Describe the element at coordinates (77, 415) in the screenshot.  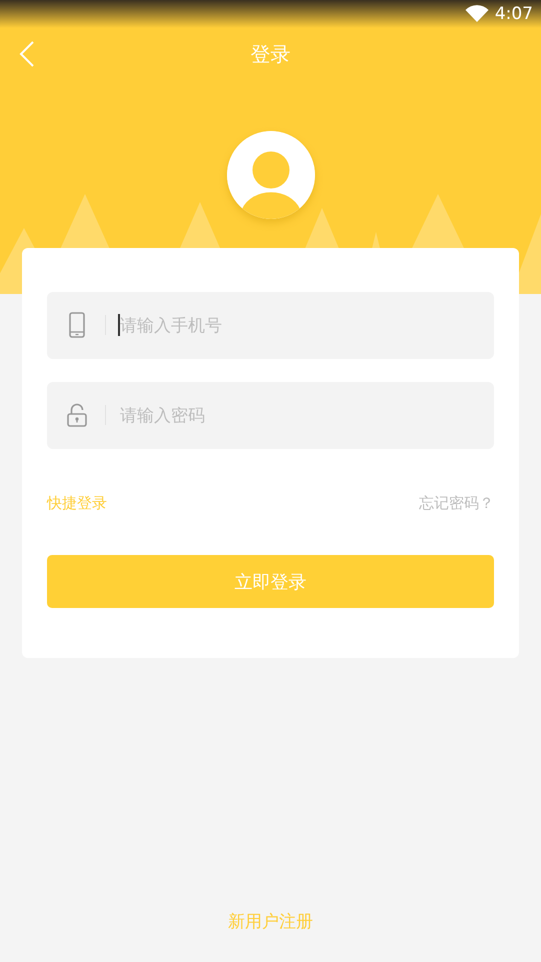
I see `padlock-icon` at that location.